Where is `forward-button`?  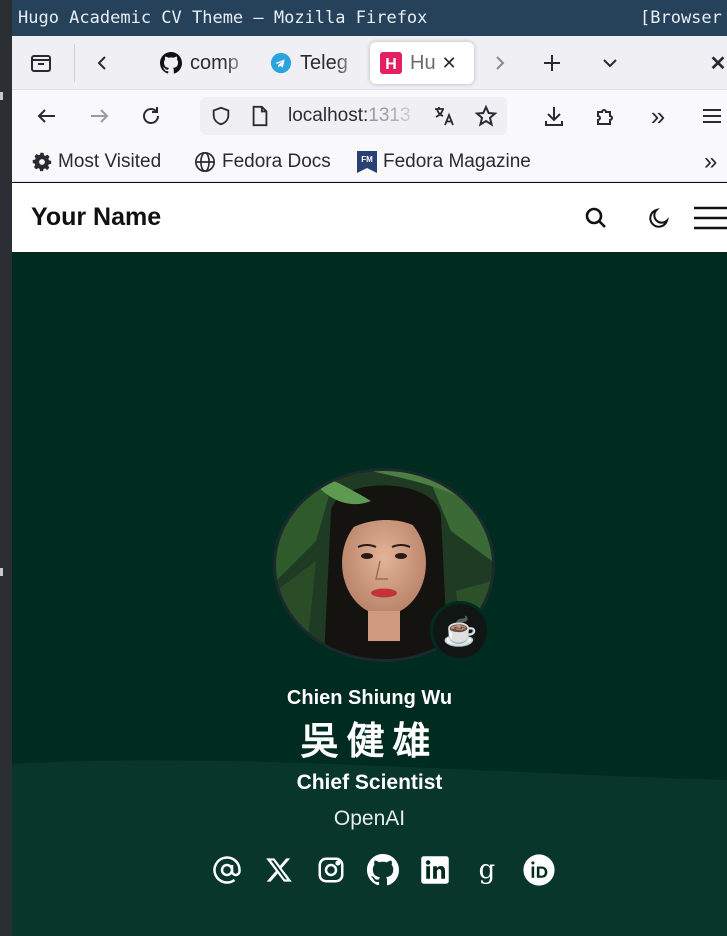 forward-button is located at coordinates (99, 116).